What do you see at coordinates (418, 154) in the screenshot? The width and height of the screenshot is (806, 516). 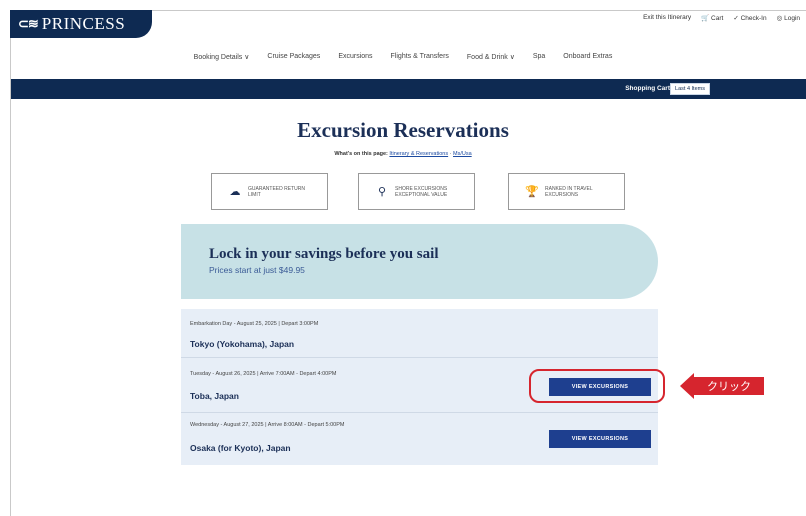 I see `itinerary-link: Itinerary & Reservations` at bounding box center [418, 154].